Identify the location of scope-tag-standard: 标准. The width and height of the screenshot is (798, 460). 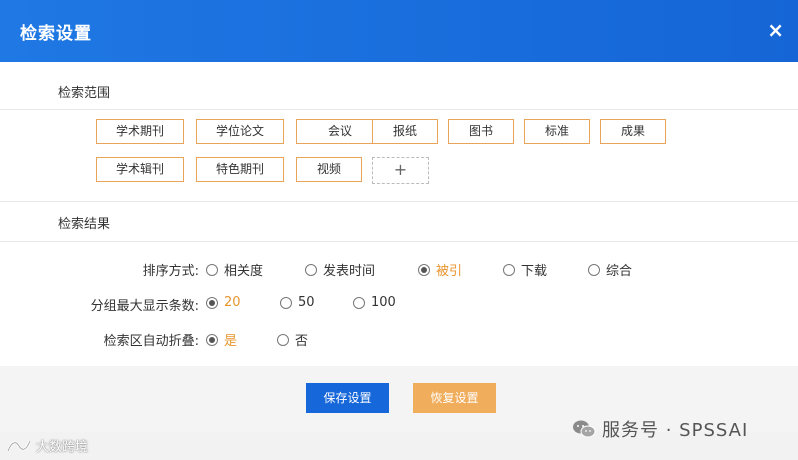
(557, 131).